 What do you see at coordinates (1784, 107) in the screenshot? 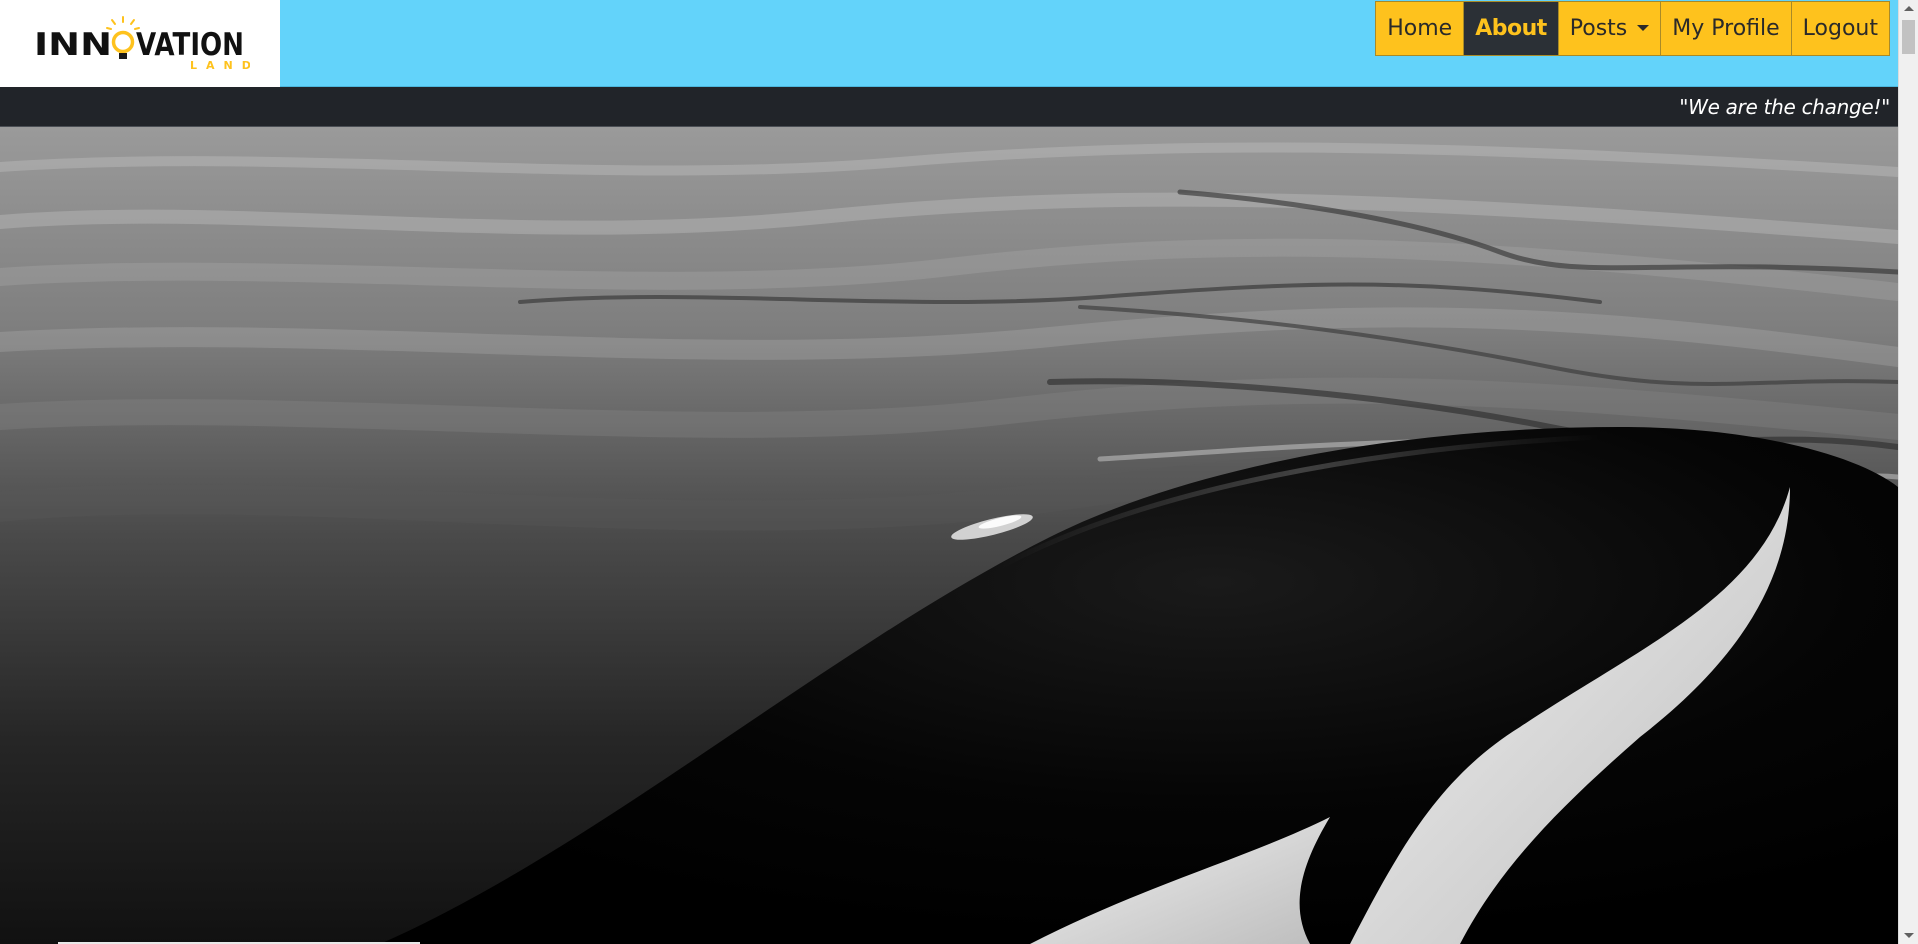
I see `tagline-text: "We are the change!"` at bounding box center [1784, 107].